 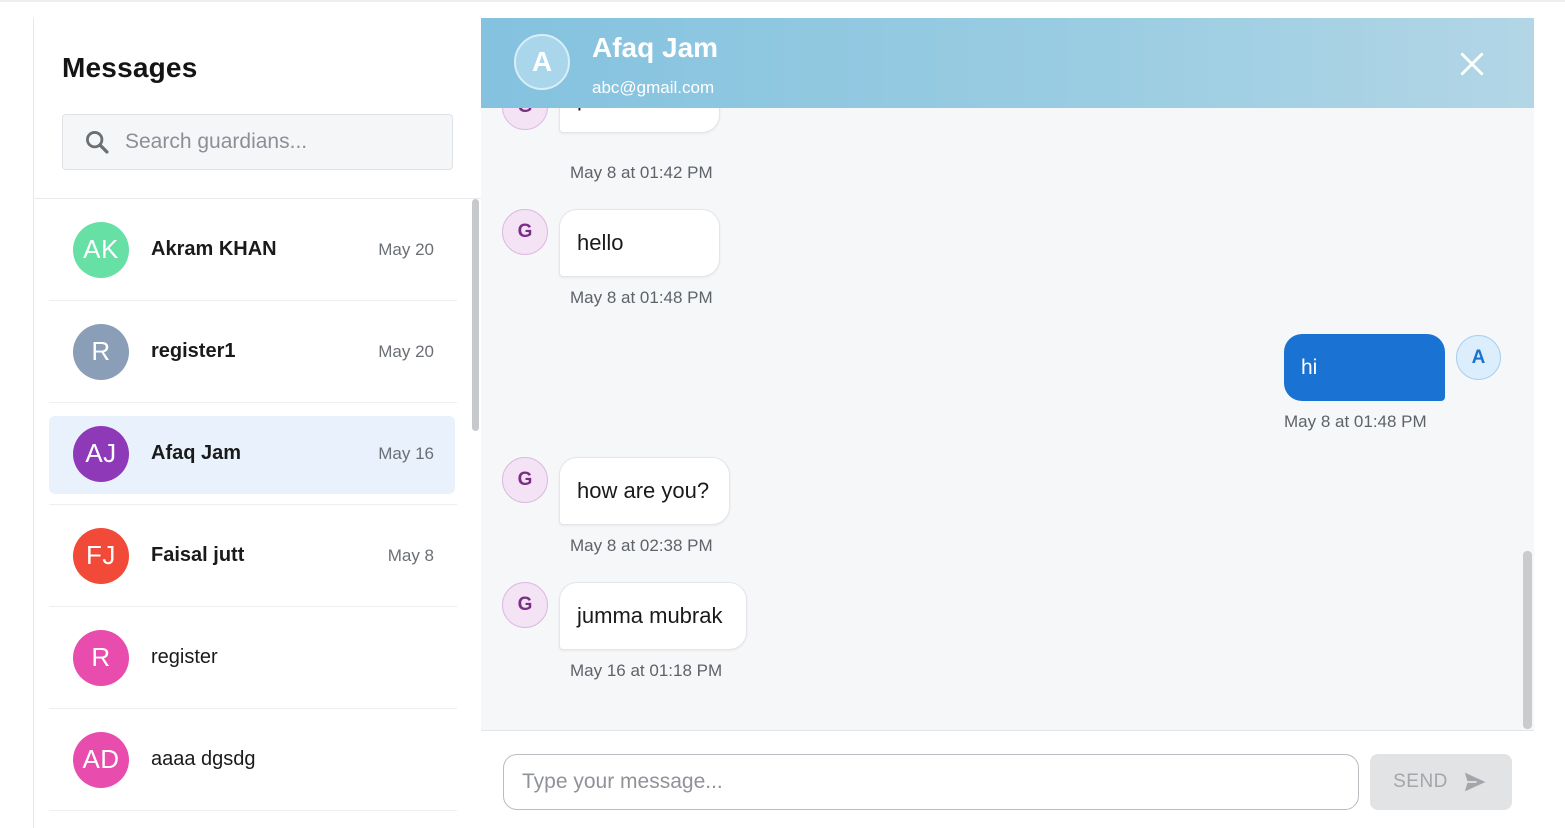 What do you see at coordinates (101, 555) in the screenshot?
I see `avatar: FJ` at bounding box center [101, 555].